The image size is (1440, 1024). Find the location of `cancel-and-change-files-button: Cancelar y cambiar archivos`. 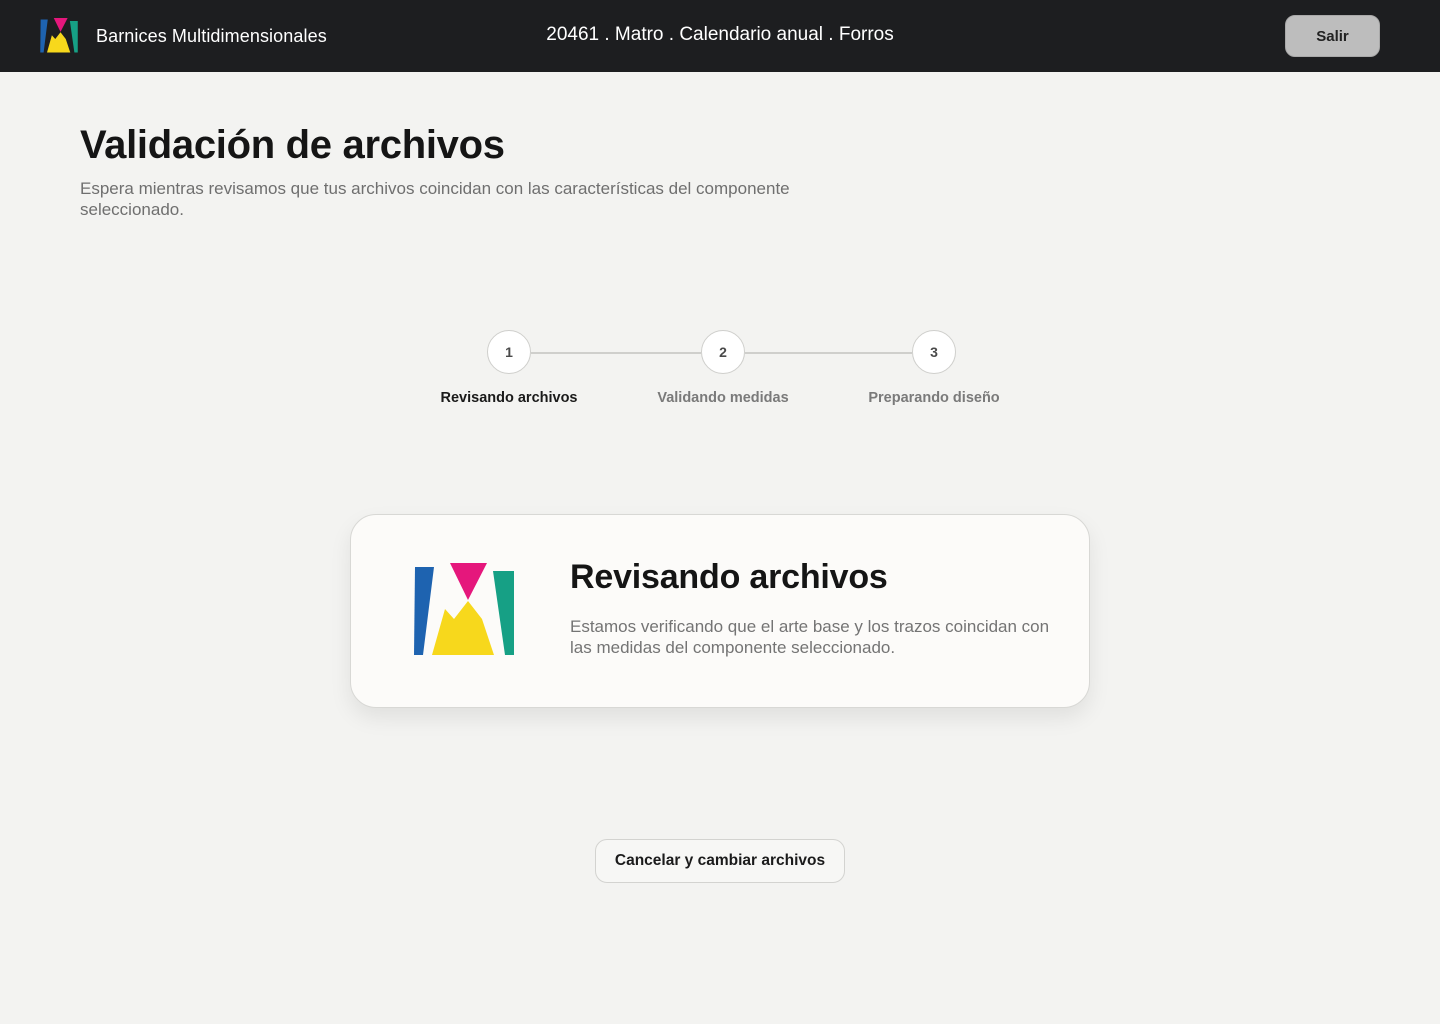

cancel-and-change-files-button: Cancelar y cambiar archivos is located at coordinates (720, 861).